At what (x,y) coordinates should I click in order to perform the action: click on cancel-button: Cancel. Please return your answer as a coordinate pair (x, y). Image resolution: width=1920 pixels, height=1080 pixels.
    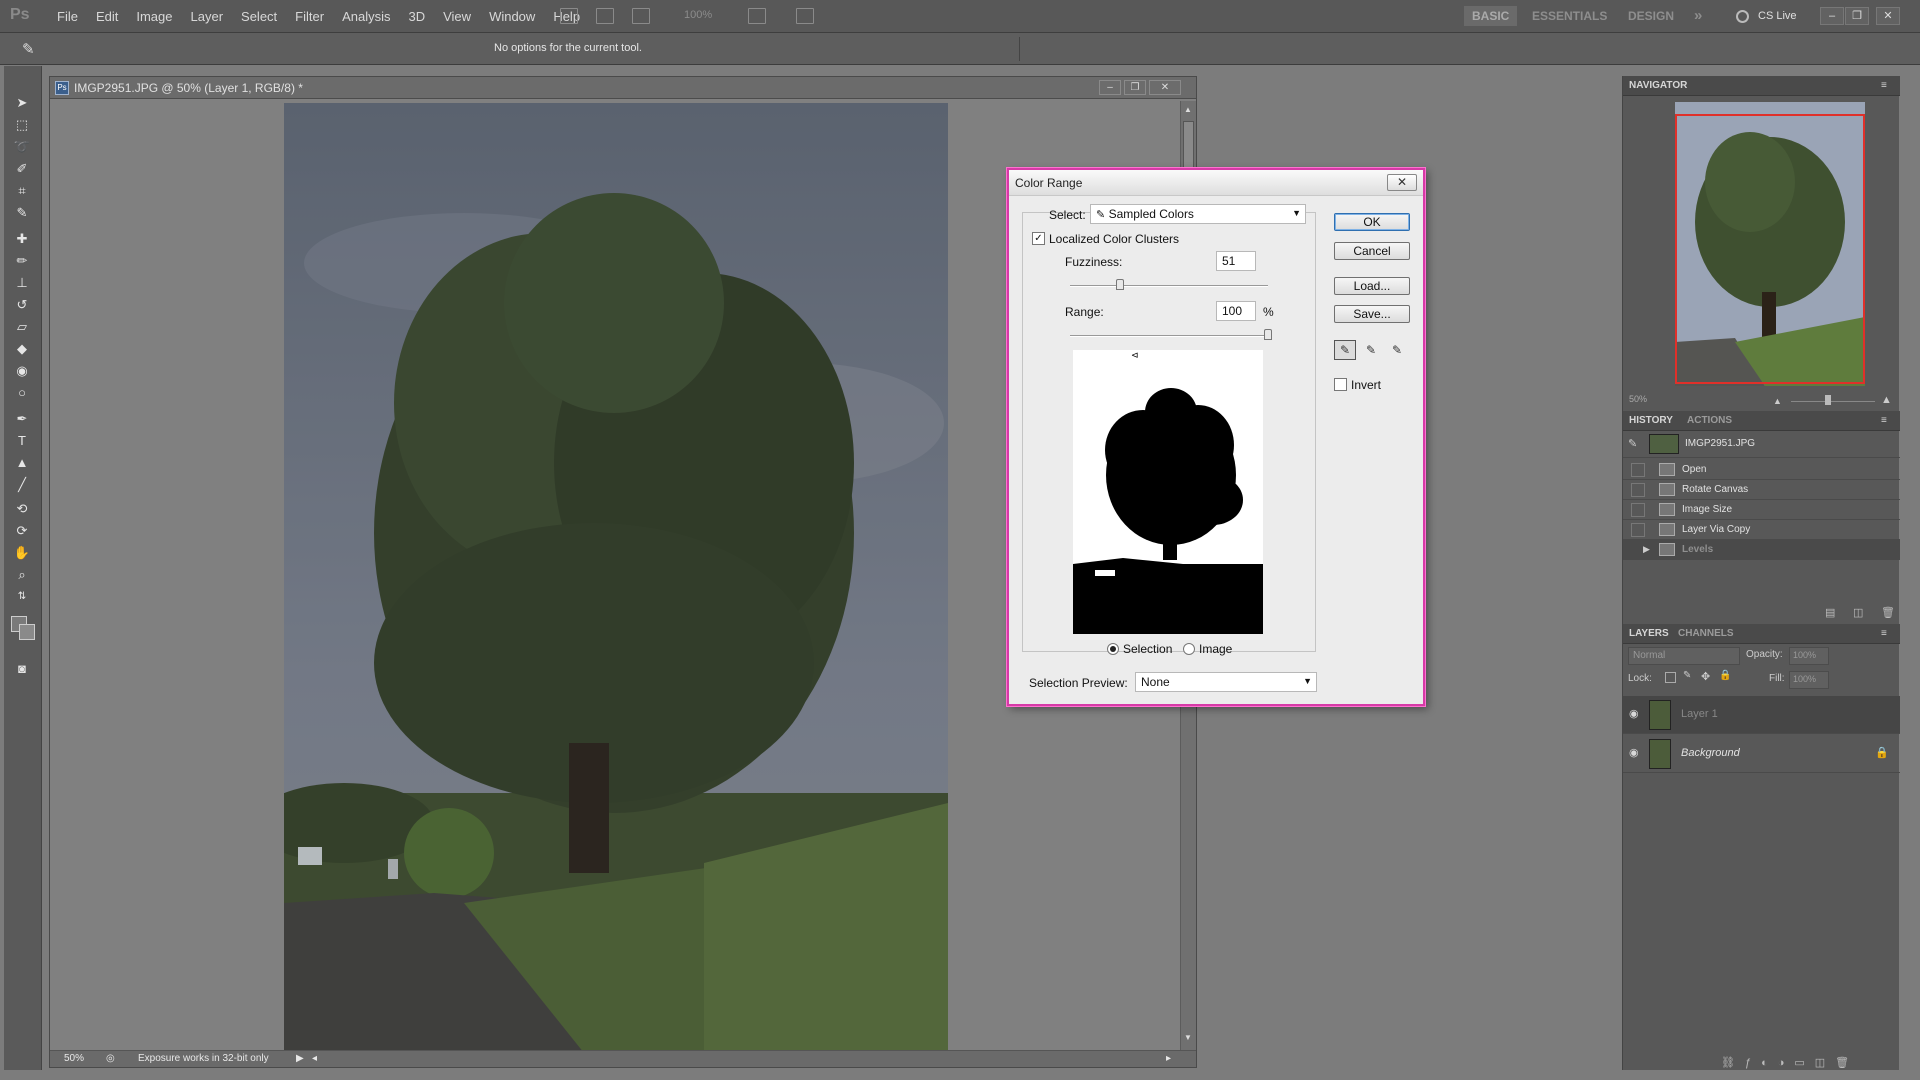
    Looking at the image, I should click on (1372, 251).